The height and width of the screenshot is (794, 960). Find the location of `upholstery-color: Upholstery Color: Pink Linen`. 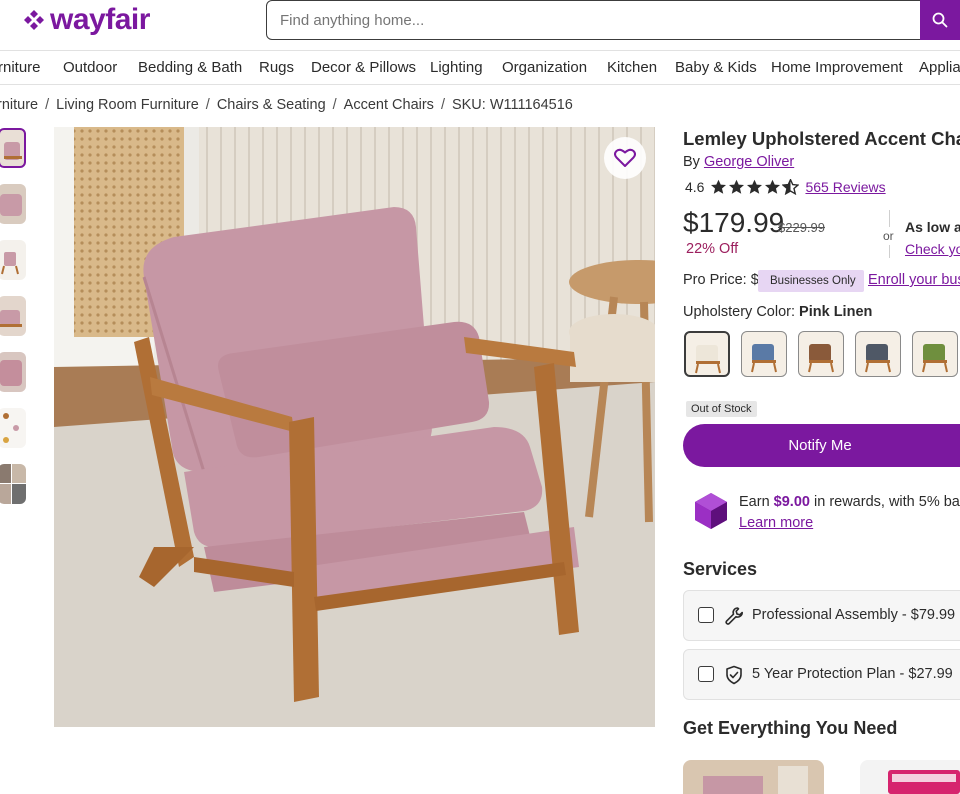

upholstery-color: Upholstery Color: Pink Linen is located at coordinates (777, 312).